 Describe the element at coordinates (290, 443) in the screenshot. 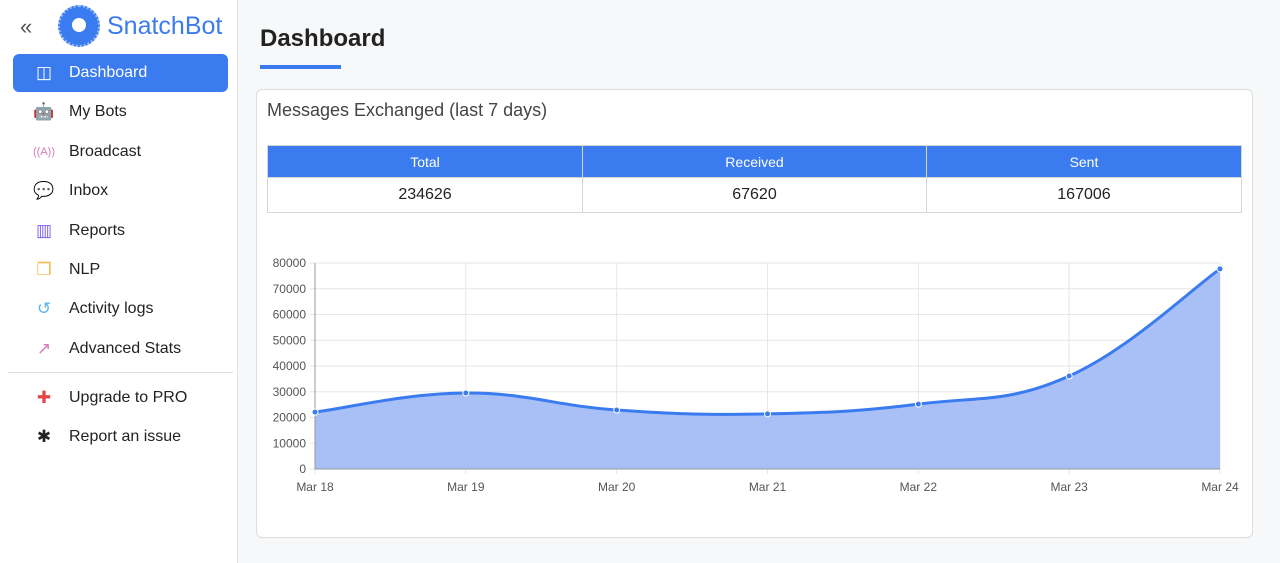

I see `y-tick-label: 10000` at that location.